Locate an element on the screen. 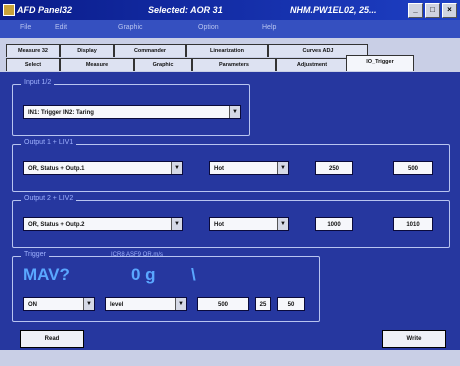 The image size is (460, 366). input-group: Input 1/2 IN1: Trigger IN2: Taring ▼ is located at coordinates (131, 107).